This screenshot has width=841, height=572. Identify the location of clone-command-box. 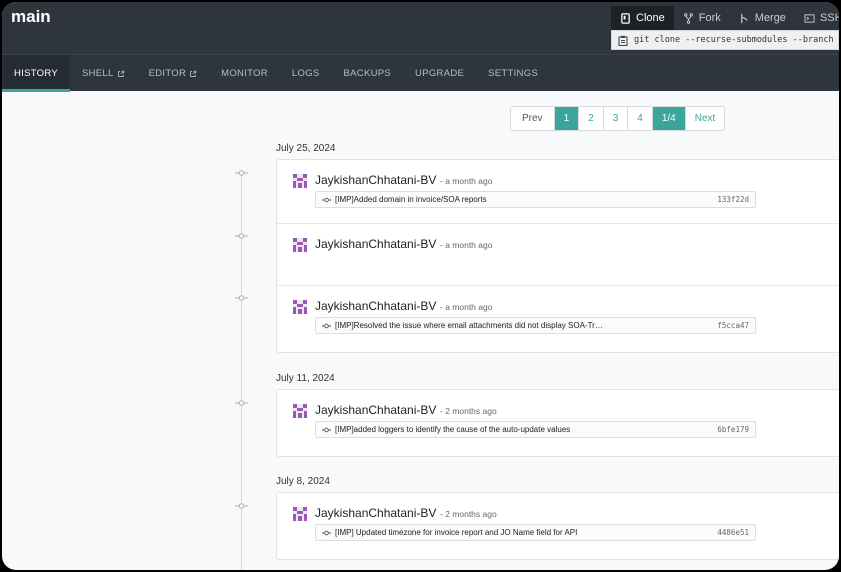
(725, 40).